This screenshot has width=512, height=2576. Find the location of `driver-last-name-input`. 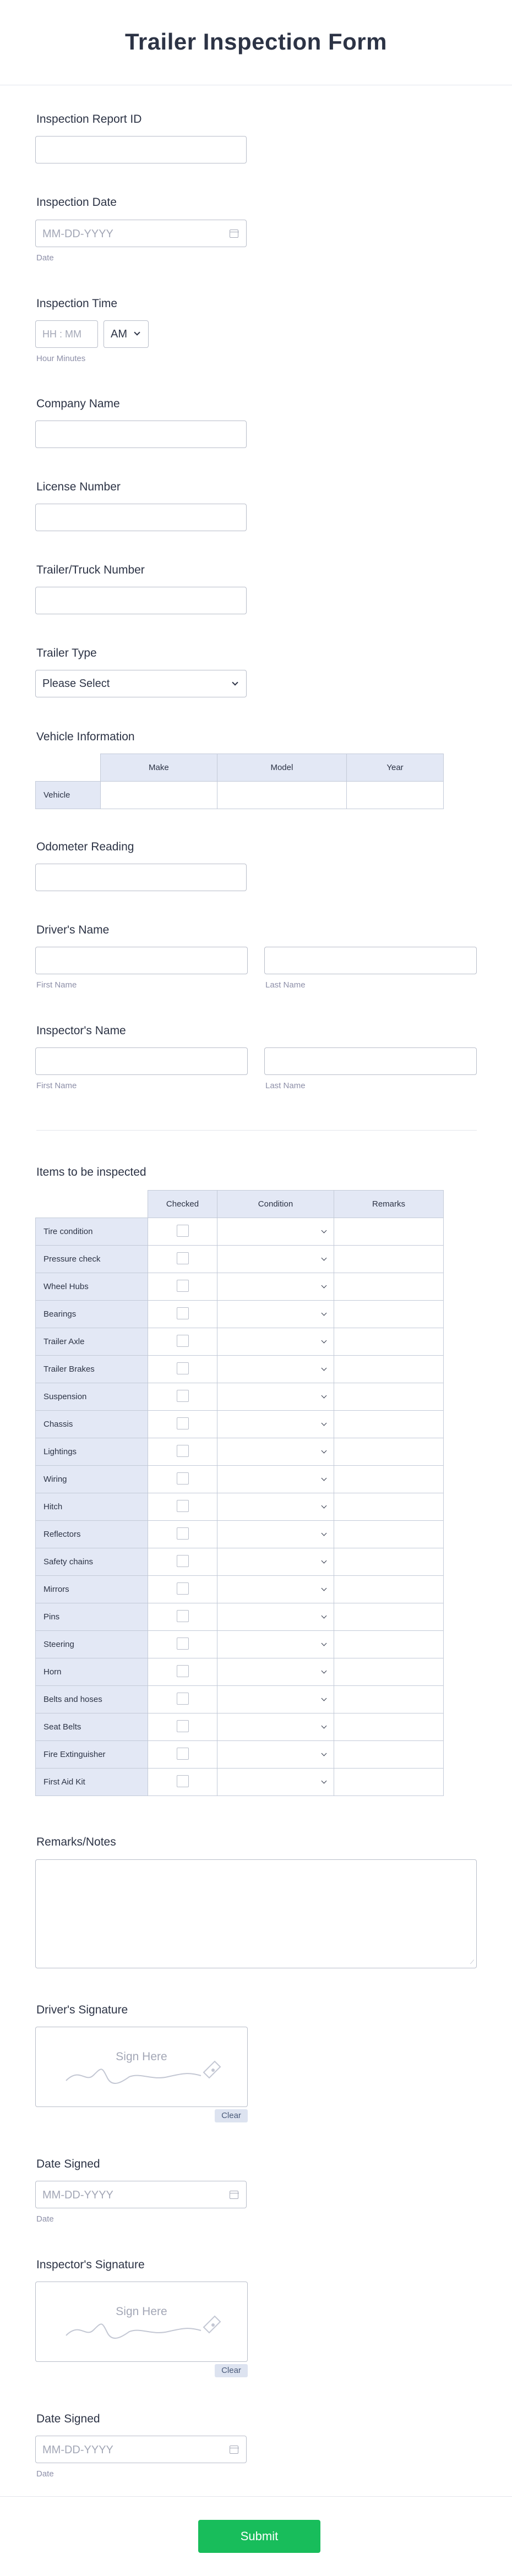

driver-last-name-input is located at coordinates (370, 961).